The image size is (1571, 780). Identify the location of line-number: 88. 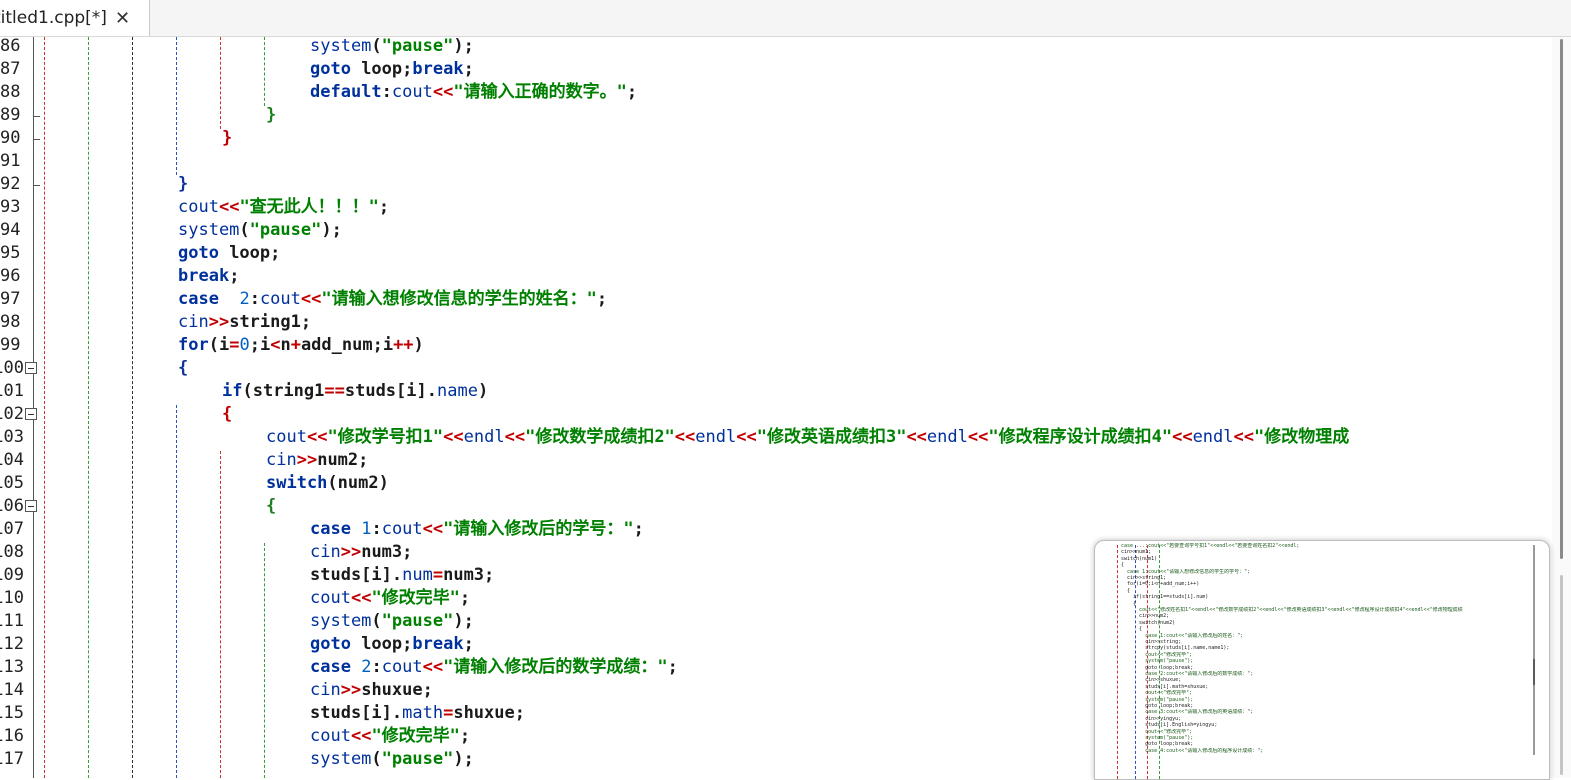
(10, 92).